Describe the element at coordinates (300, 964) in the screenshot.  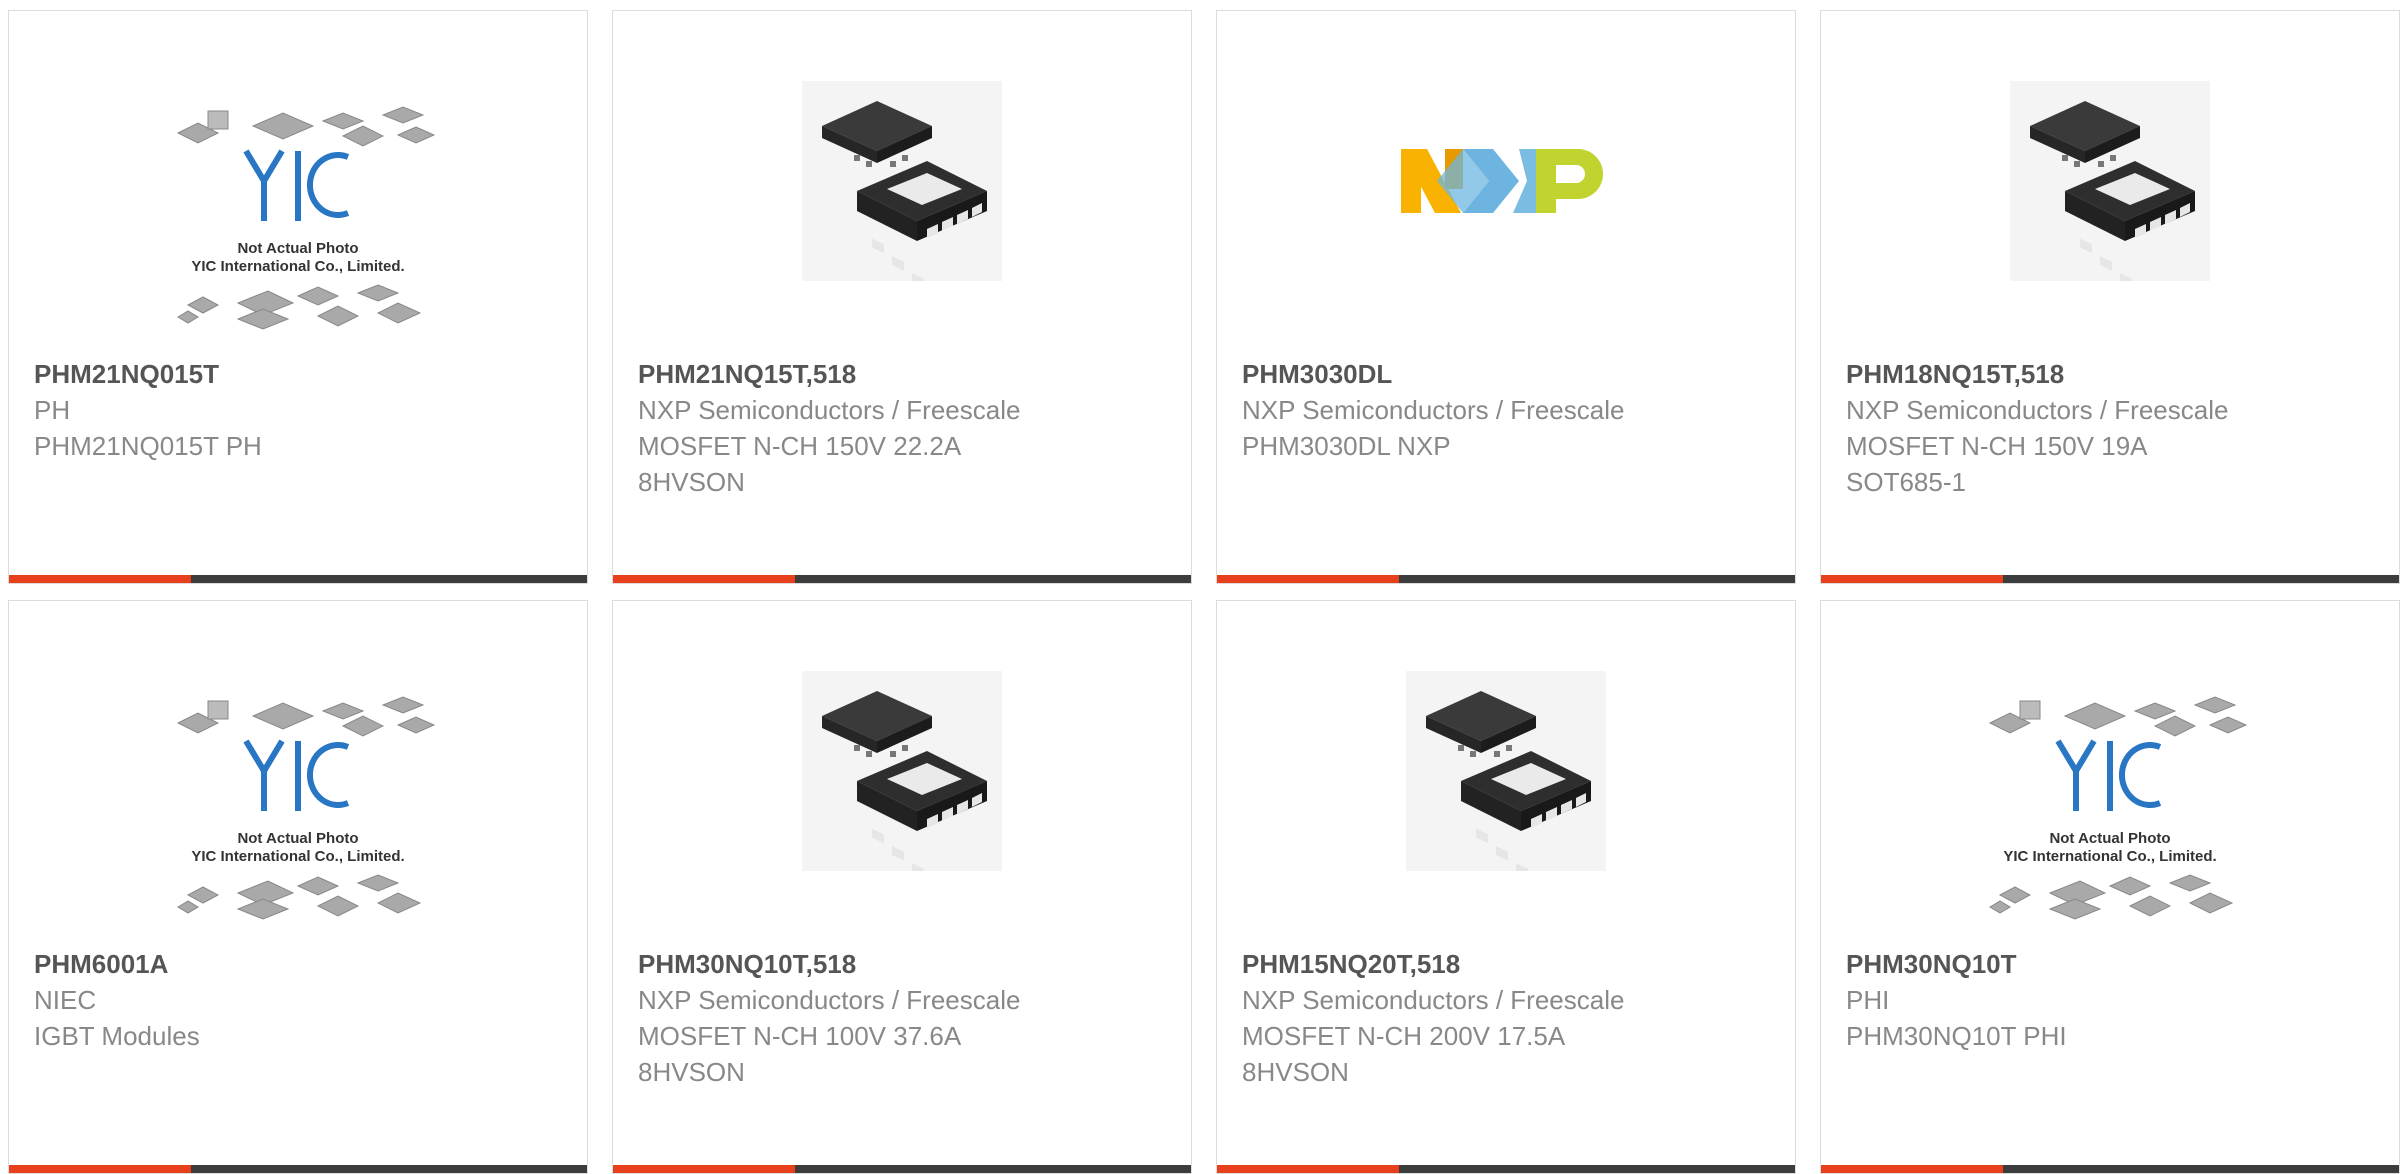
I see `part-number-link: PHM6001A` at that location.